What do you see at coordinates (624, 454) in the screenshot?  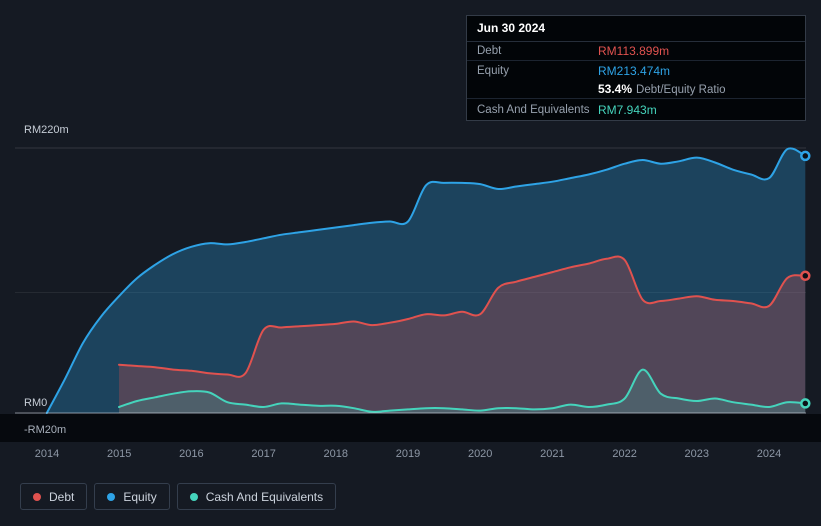 I see `x-tick-2022: 2022` at bounding box center [624, 454].